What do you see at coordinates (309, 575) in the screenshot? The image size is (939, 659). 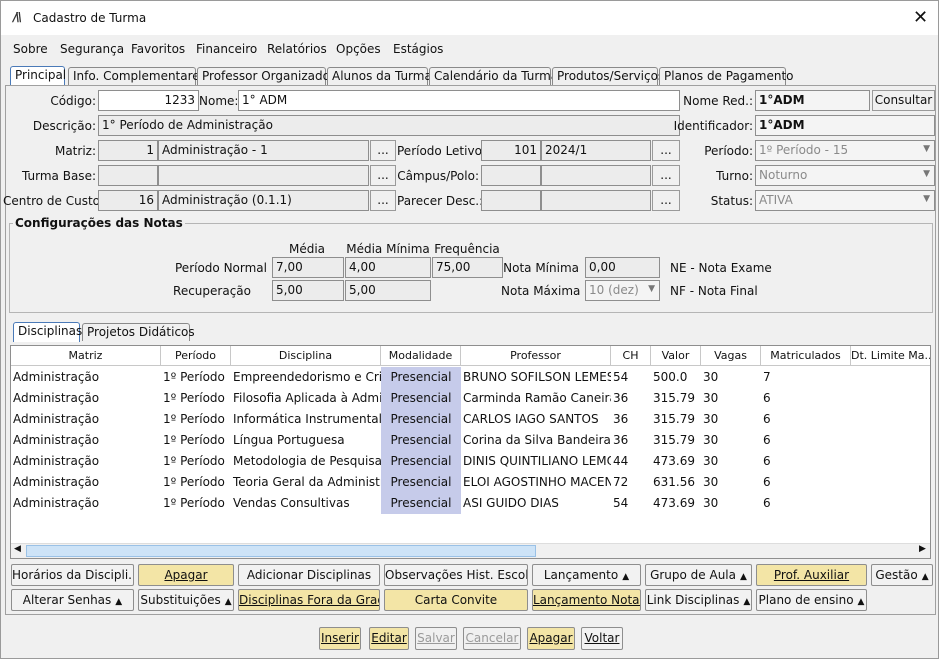 I see `adicionar-disciplinas-button: Adicionar Disciplinas` at bounding box center [309, 575].